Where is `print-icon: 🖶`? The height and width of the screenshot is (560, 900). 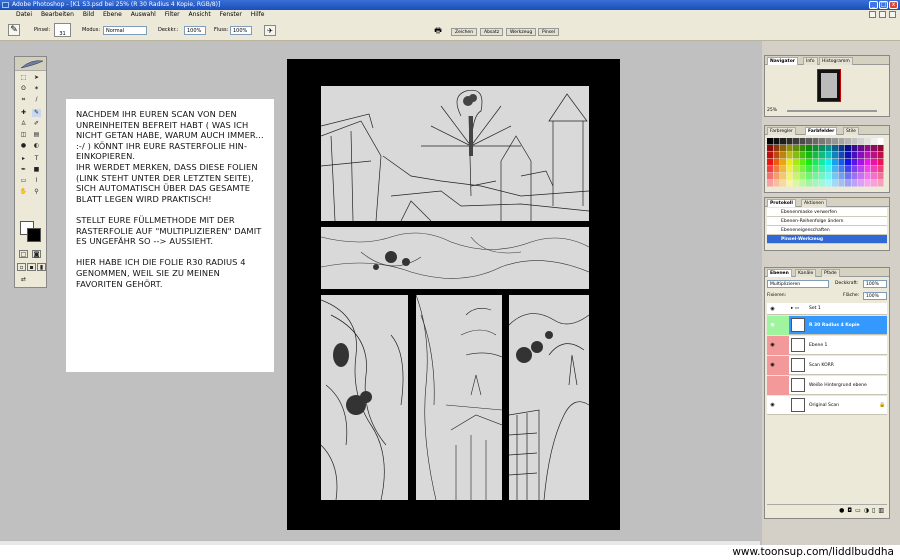
print-icon: 🖶 is located at coordinates (438, 30).